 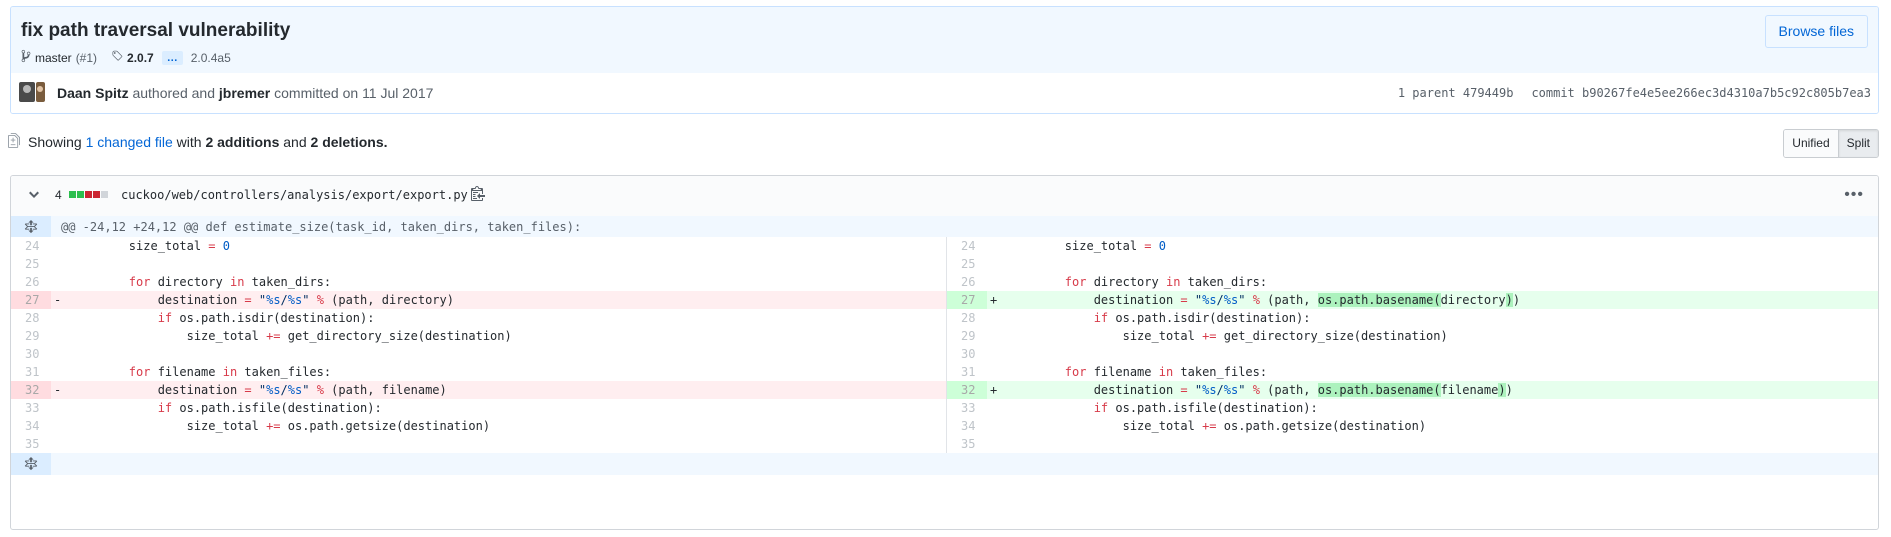 I want to click on branch-link: master, so click(x=53, y=58).